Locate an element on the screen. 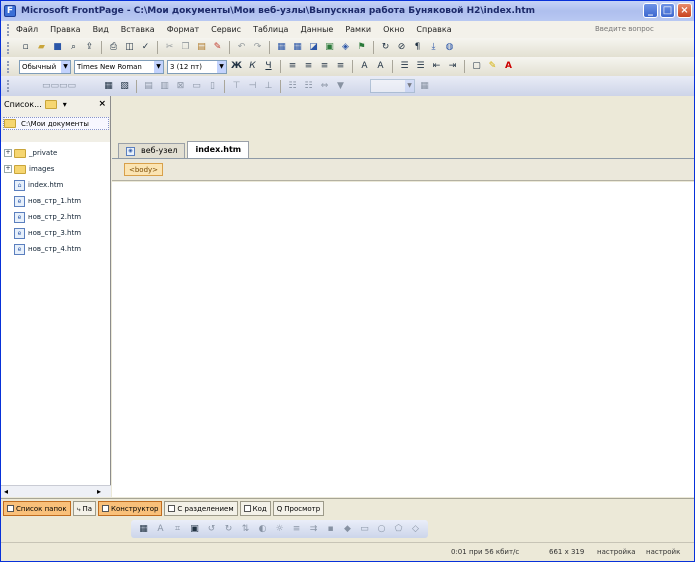 The width and height of the screenshot is (695, 562). tab-folder-list: Список папок is located at coordinates (37, 508).